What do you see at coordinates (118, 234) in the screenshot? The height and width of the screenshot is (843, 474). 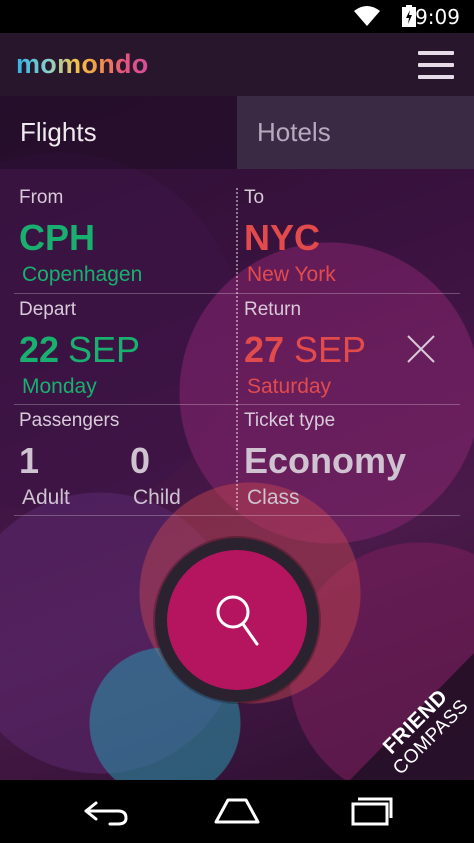 I see `from-field: From CPH Copenhagen` at bounding box center [118, 234].